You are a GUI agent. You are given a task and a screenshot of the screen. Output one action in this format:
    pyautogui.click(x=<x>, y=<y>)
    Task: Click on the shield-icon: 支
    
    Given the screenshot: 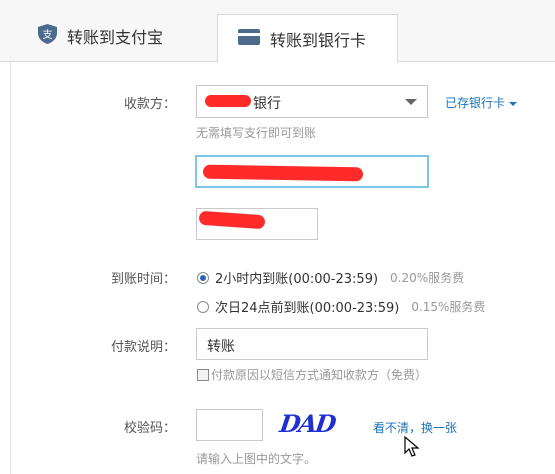 What is the action you would take?
    pyautogui.click(x=47, y=36)
    